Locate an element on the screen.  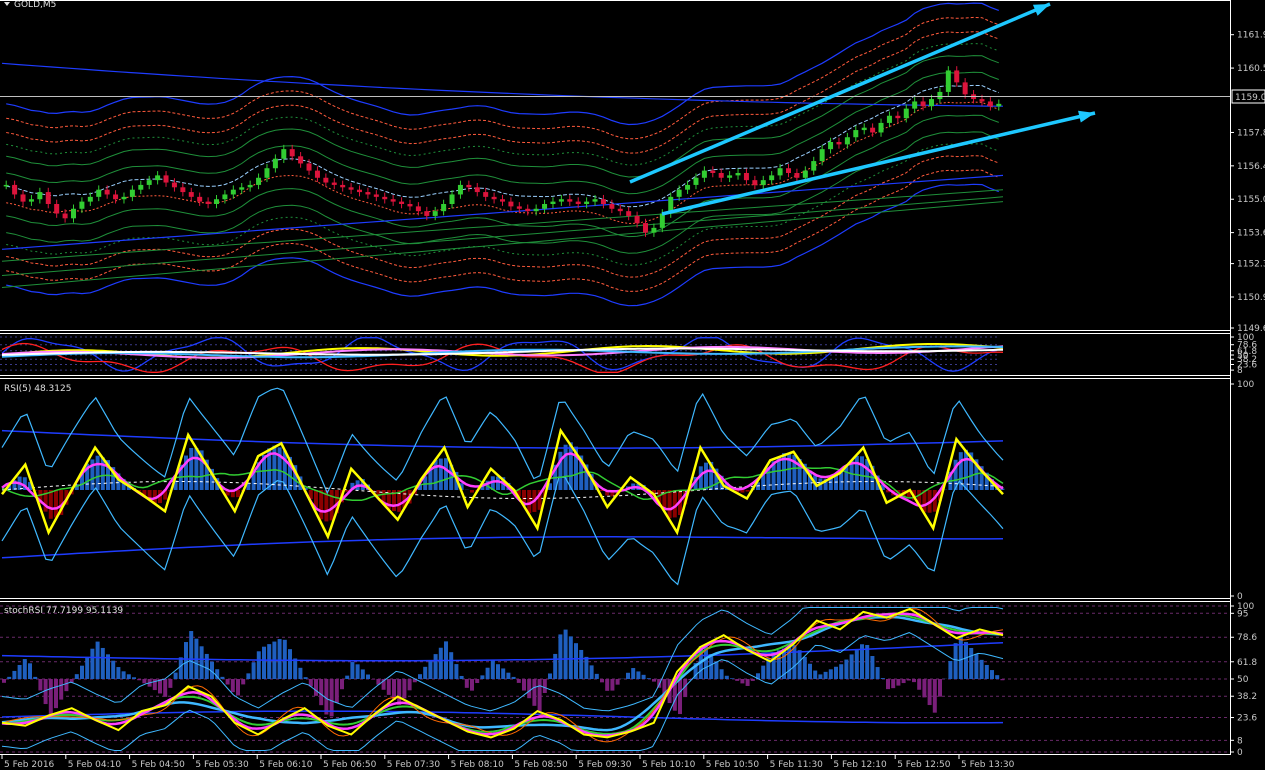
osc-tick-label: 8 is located at coordinates (1240, 371).